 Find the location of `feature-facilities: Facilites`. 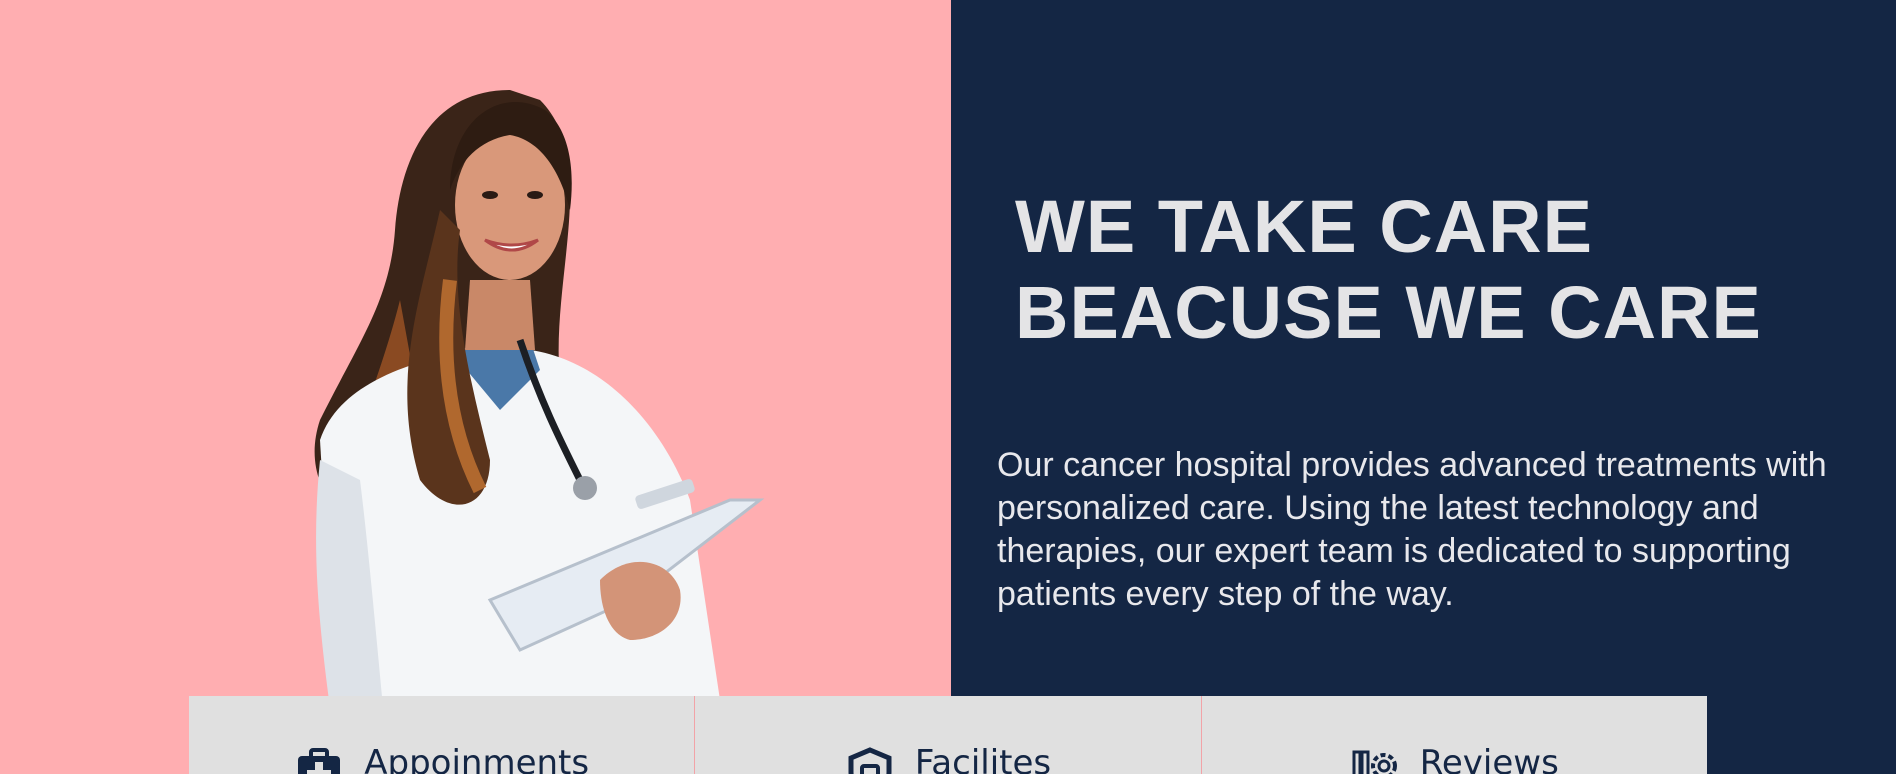

feature-facilities: Facilites is located at coordinates (948, 735).